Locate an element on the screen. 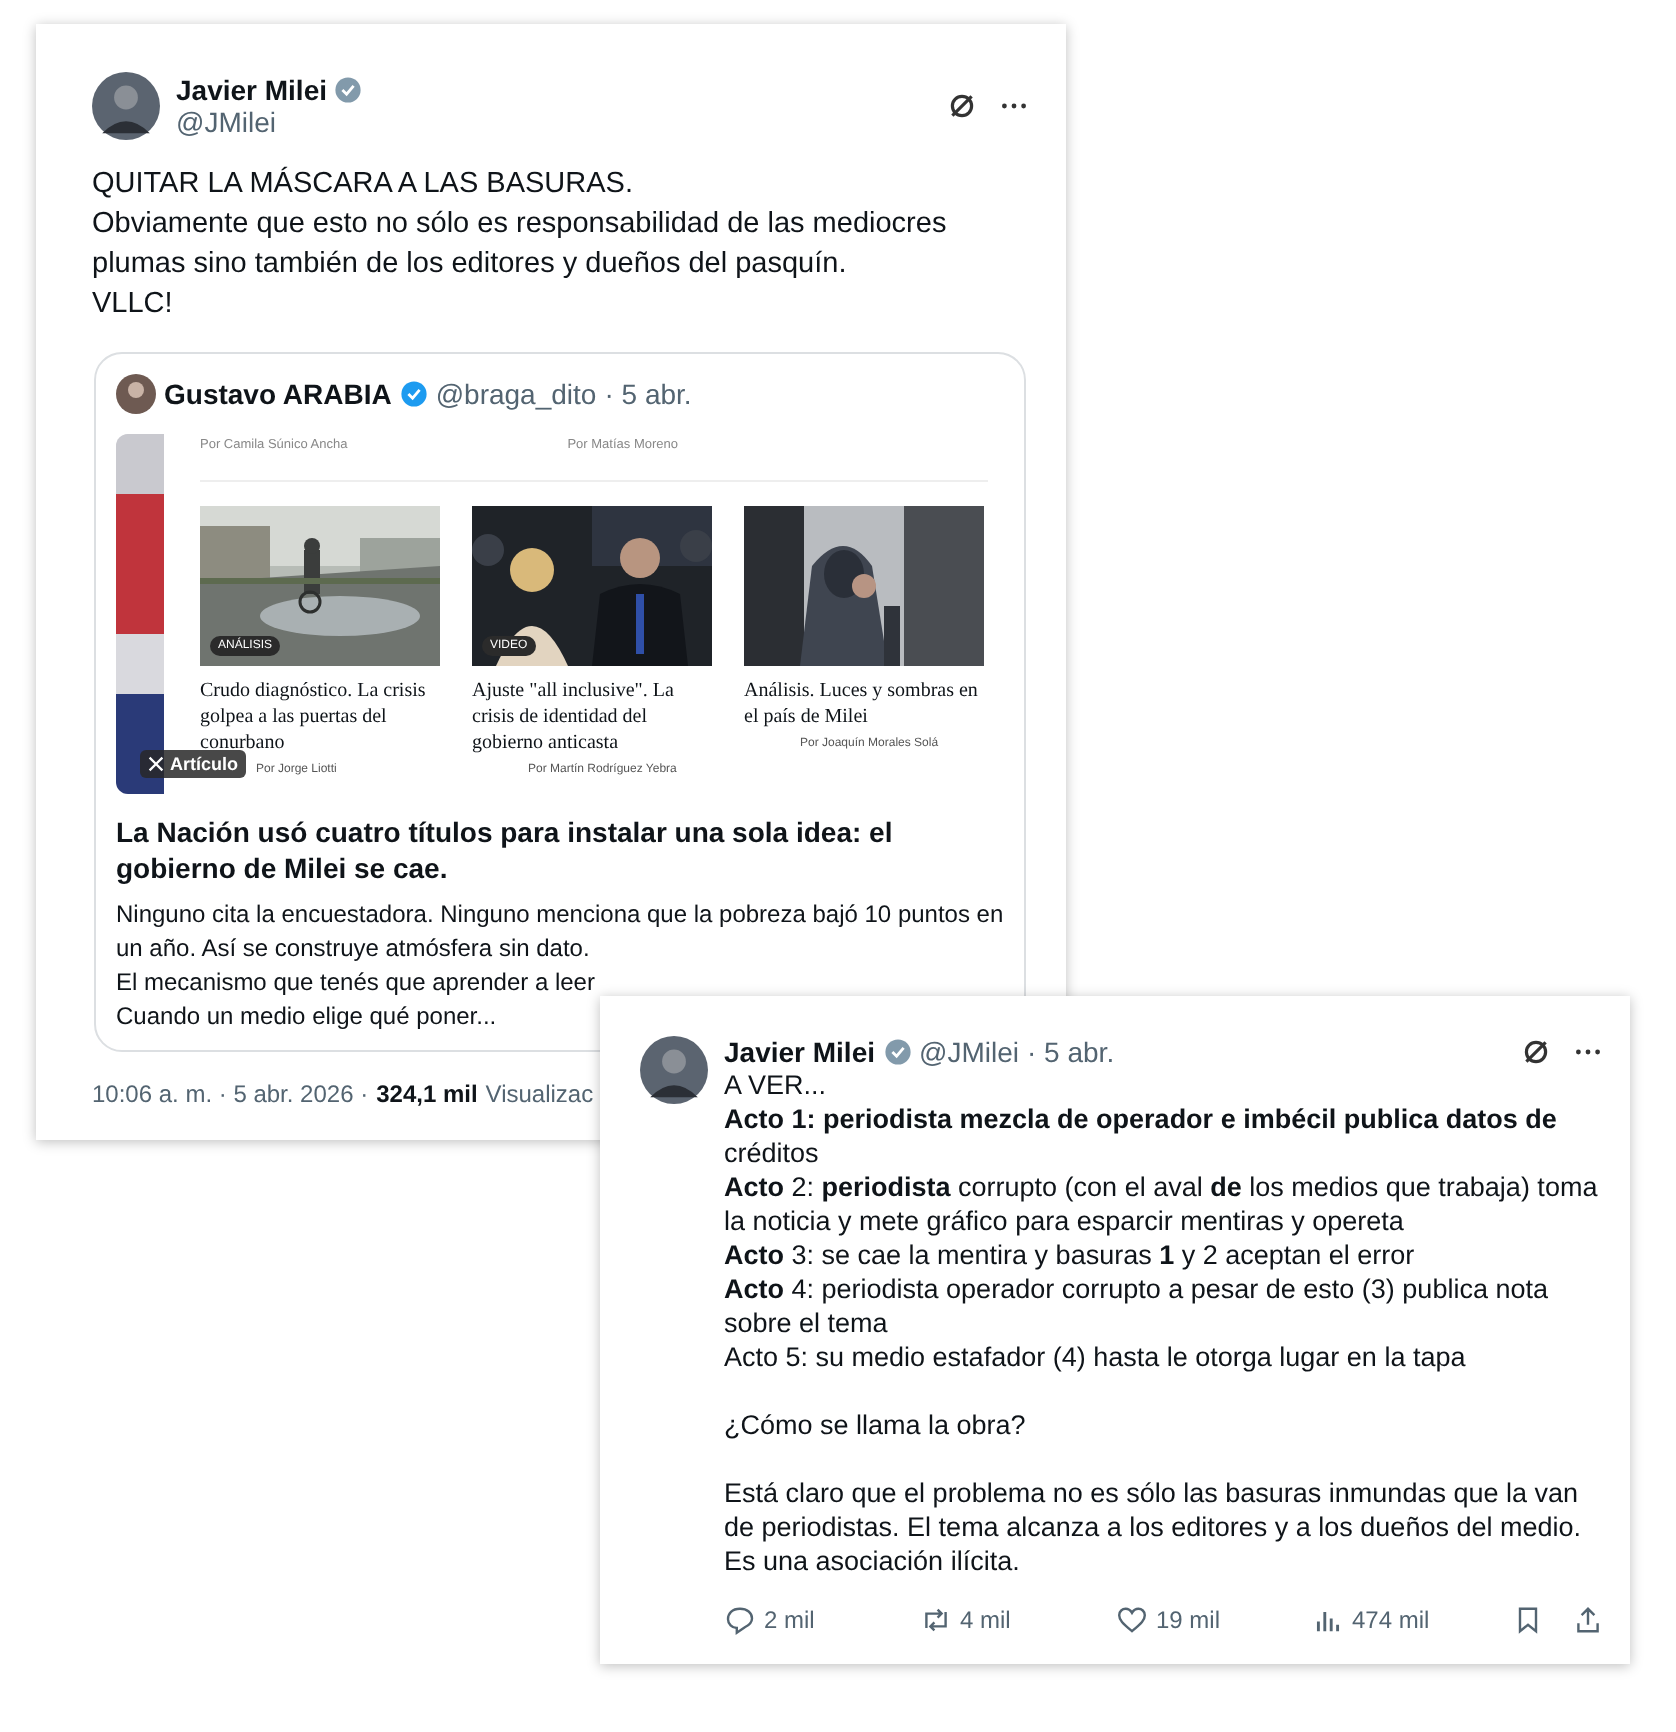  article-title: La Nación usó cuatro títulos para instalar una sola idea: el gobierno de Milei se cae. is located at coordinates (560, 850).